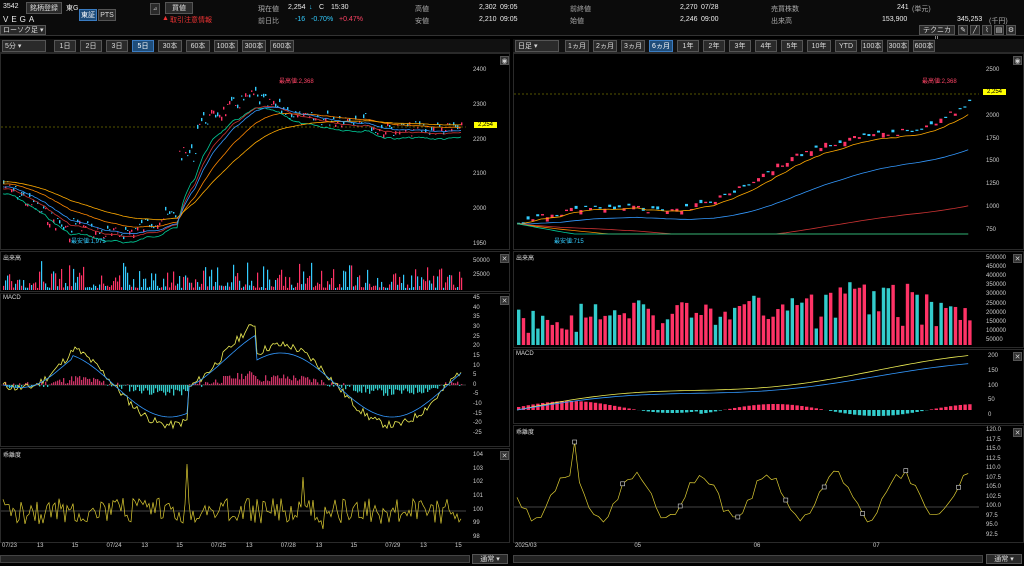 The image size is (1024, 566). Describe the element at coordinates (996, 312) in the screenshot. I see `axis-tick: 200000` at that location.